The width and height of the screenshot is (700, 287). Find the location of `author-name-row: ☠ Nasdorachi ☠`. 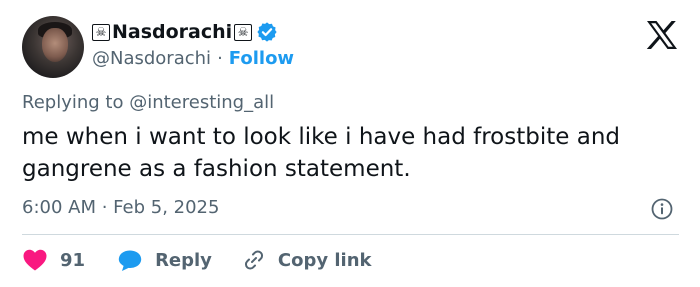

author-name-row: ☠ Nasdorachi ☠ is located at coordinates (185, 32).